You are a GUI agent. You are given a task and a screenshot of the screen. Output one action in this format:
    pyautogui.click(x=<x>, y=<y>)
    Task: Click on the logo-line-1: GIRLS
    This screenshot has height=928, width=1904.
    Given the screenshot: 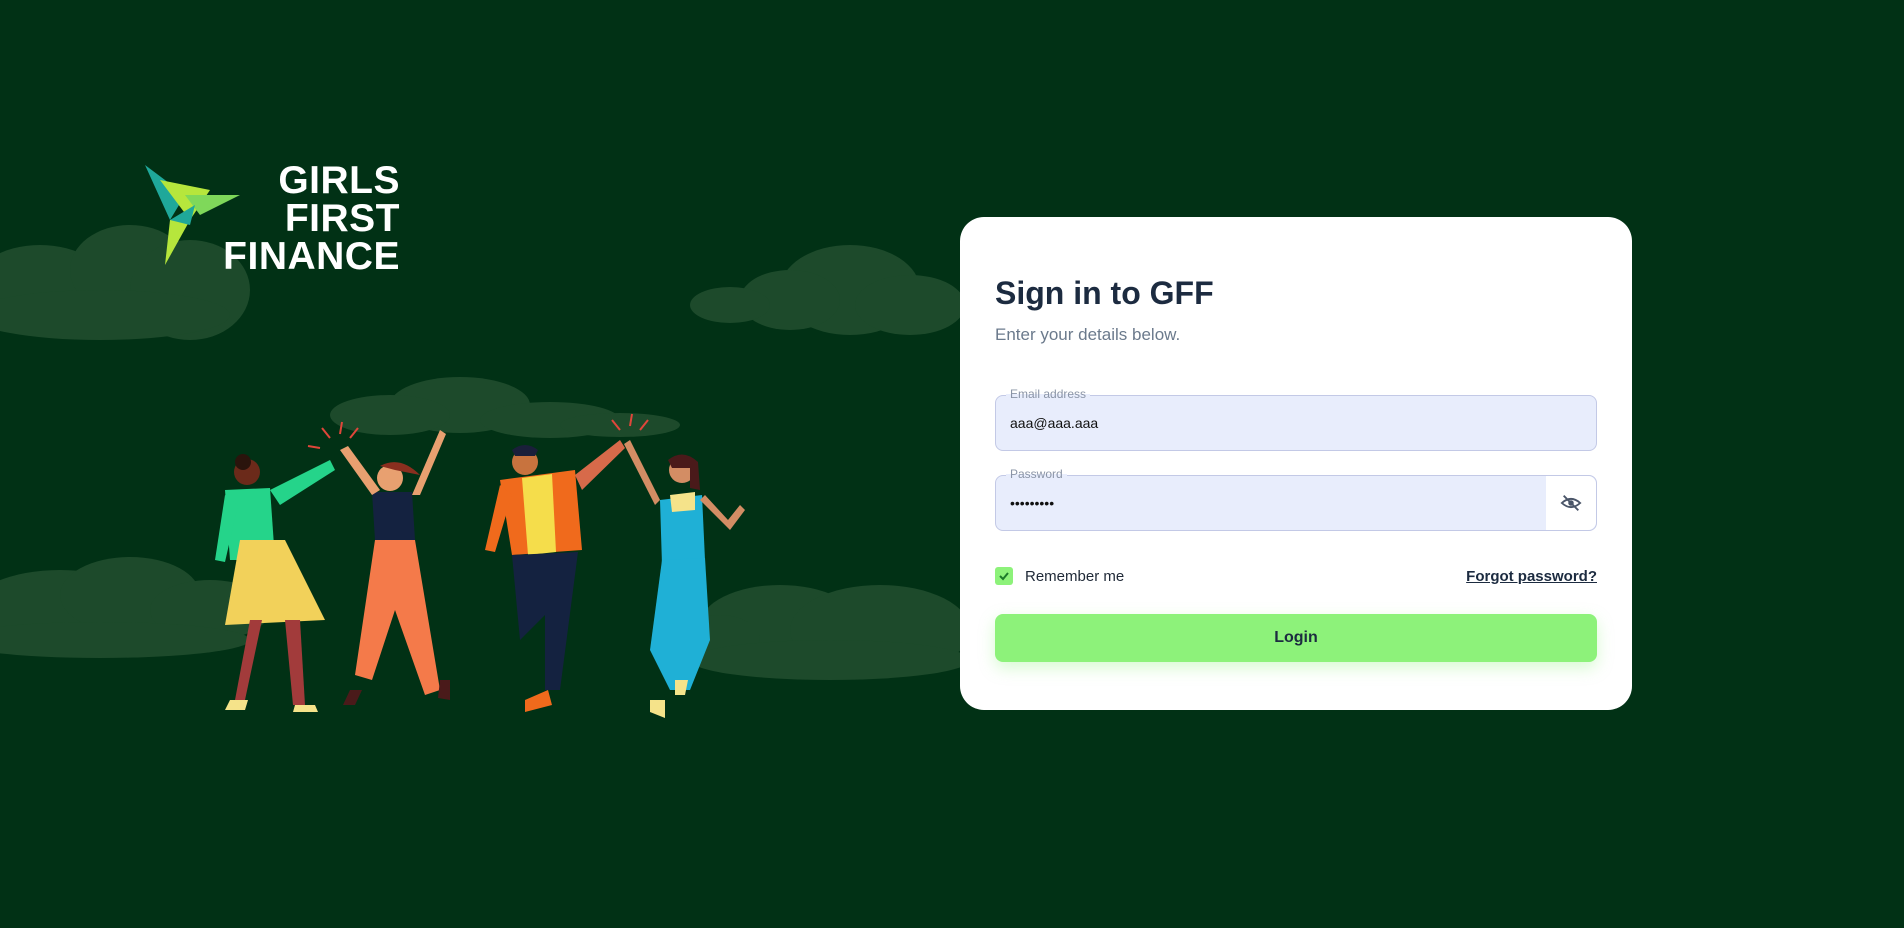 What is the action you would take?
    pyautogui.click(x=339, y=180)
    